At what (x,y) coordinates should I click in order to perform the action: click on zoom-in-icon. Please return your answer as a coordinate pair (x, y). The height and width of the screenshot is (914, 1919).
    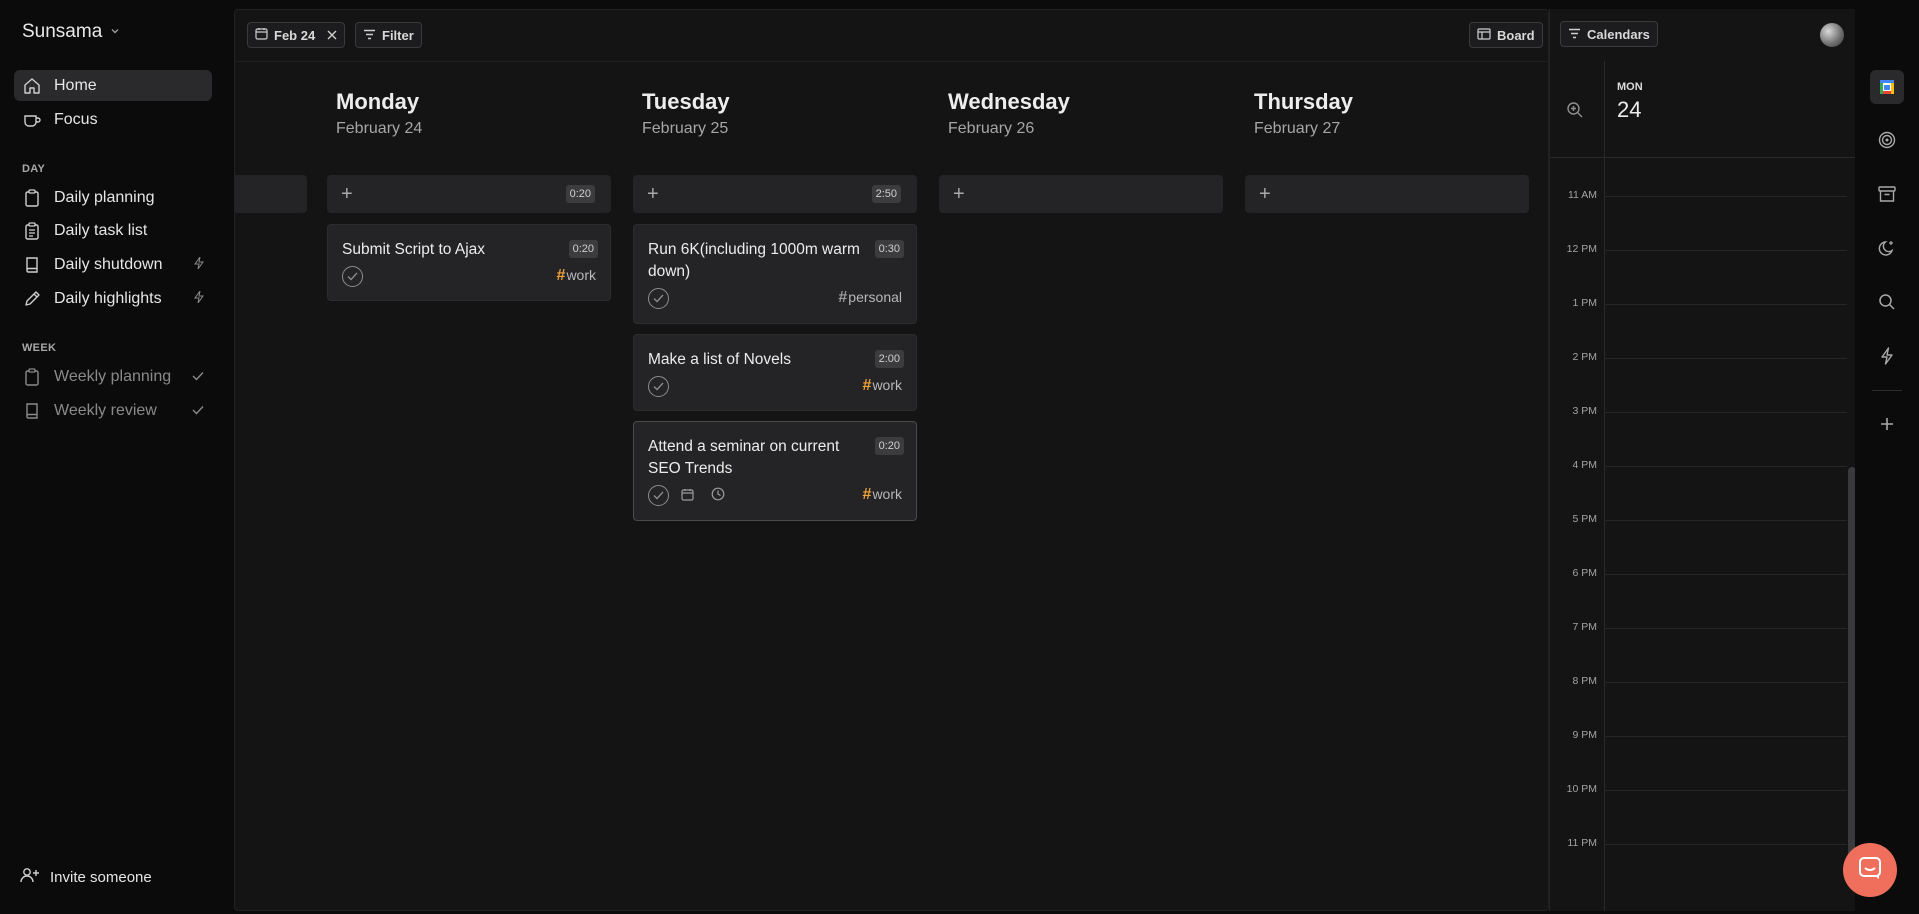
    Looking at the image, I should click on (1575, 112).